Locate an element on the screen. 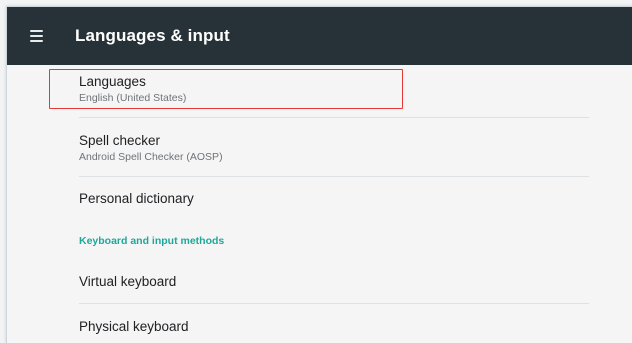 The height and width of the screenshot is (343, 632). personal-dictionary-title: Personal dictionary is located at coordinates (136, 198).